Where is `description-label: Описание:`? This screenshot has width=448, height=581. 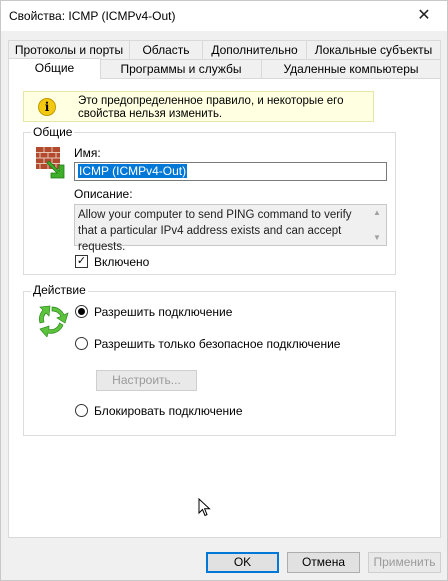
description-label: Описание: is located at coordinates (103, 194).